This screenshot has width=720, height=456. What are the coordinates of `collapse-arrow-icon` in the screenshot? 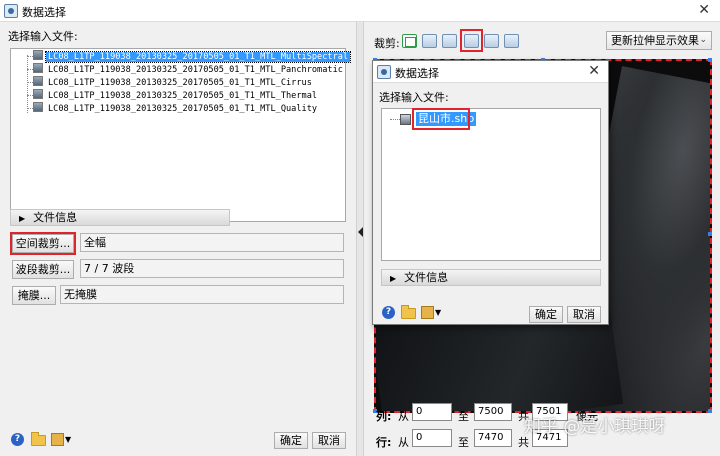 It's located at (360, 232).